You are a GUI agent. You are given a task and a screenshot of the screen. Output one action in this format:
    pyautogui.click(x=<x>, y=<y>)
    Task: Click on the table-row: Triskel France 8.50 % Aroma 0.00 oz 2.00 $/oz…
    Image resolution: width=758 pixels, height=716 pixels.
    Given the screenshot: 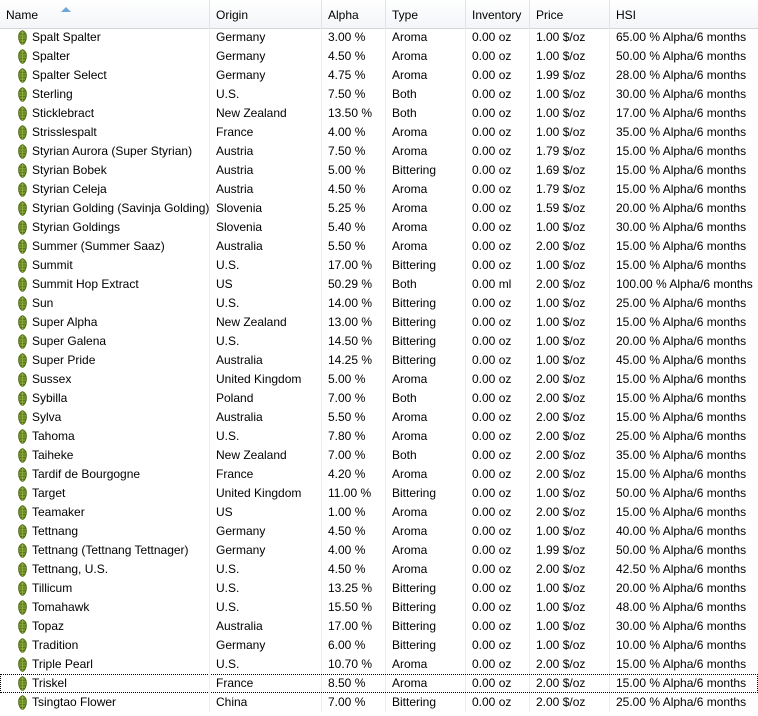 What is the action you would take?
    pyautogui.click(x=379, y=683)
    